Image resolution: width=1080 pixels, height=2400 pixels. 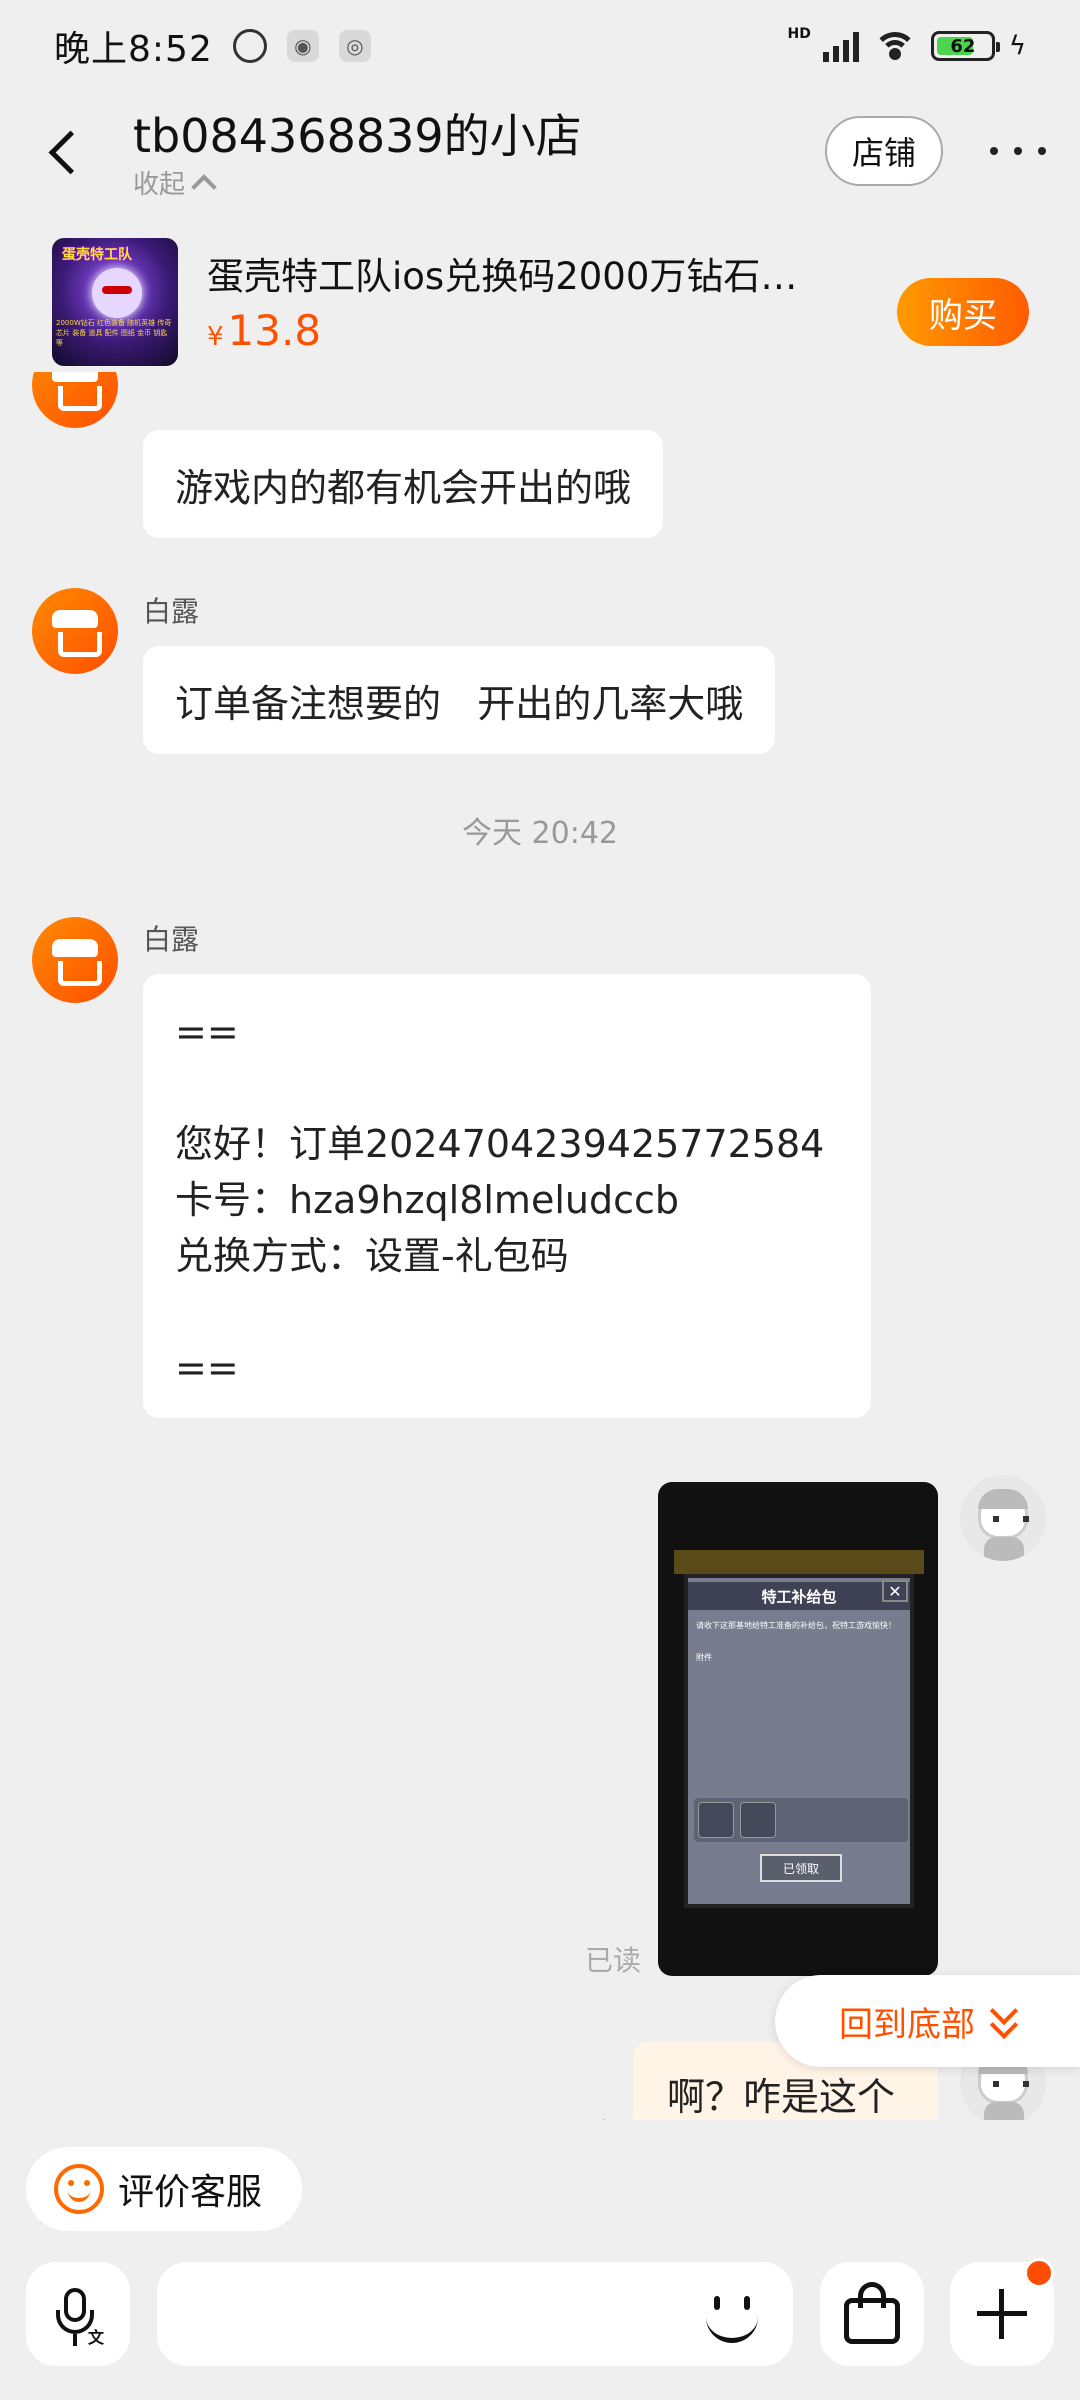 What do you see at coordinates (895, 1591) in the screenshot?
I see `close-icon: ✕` at bounding box center [895, 1591].